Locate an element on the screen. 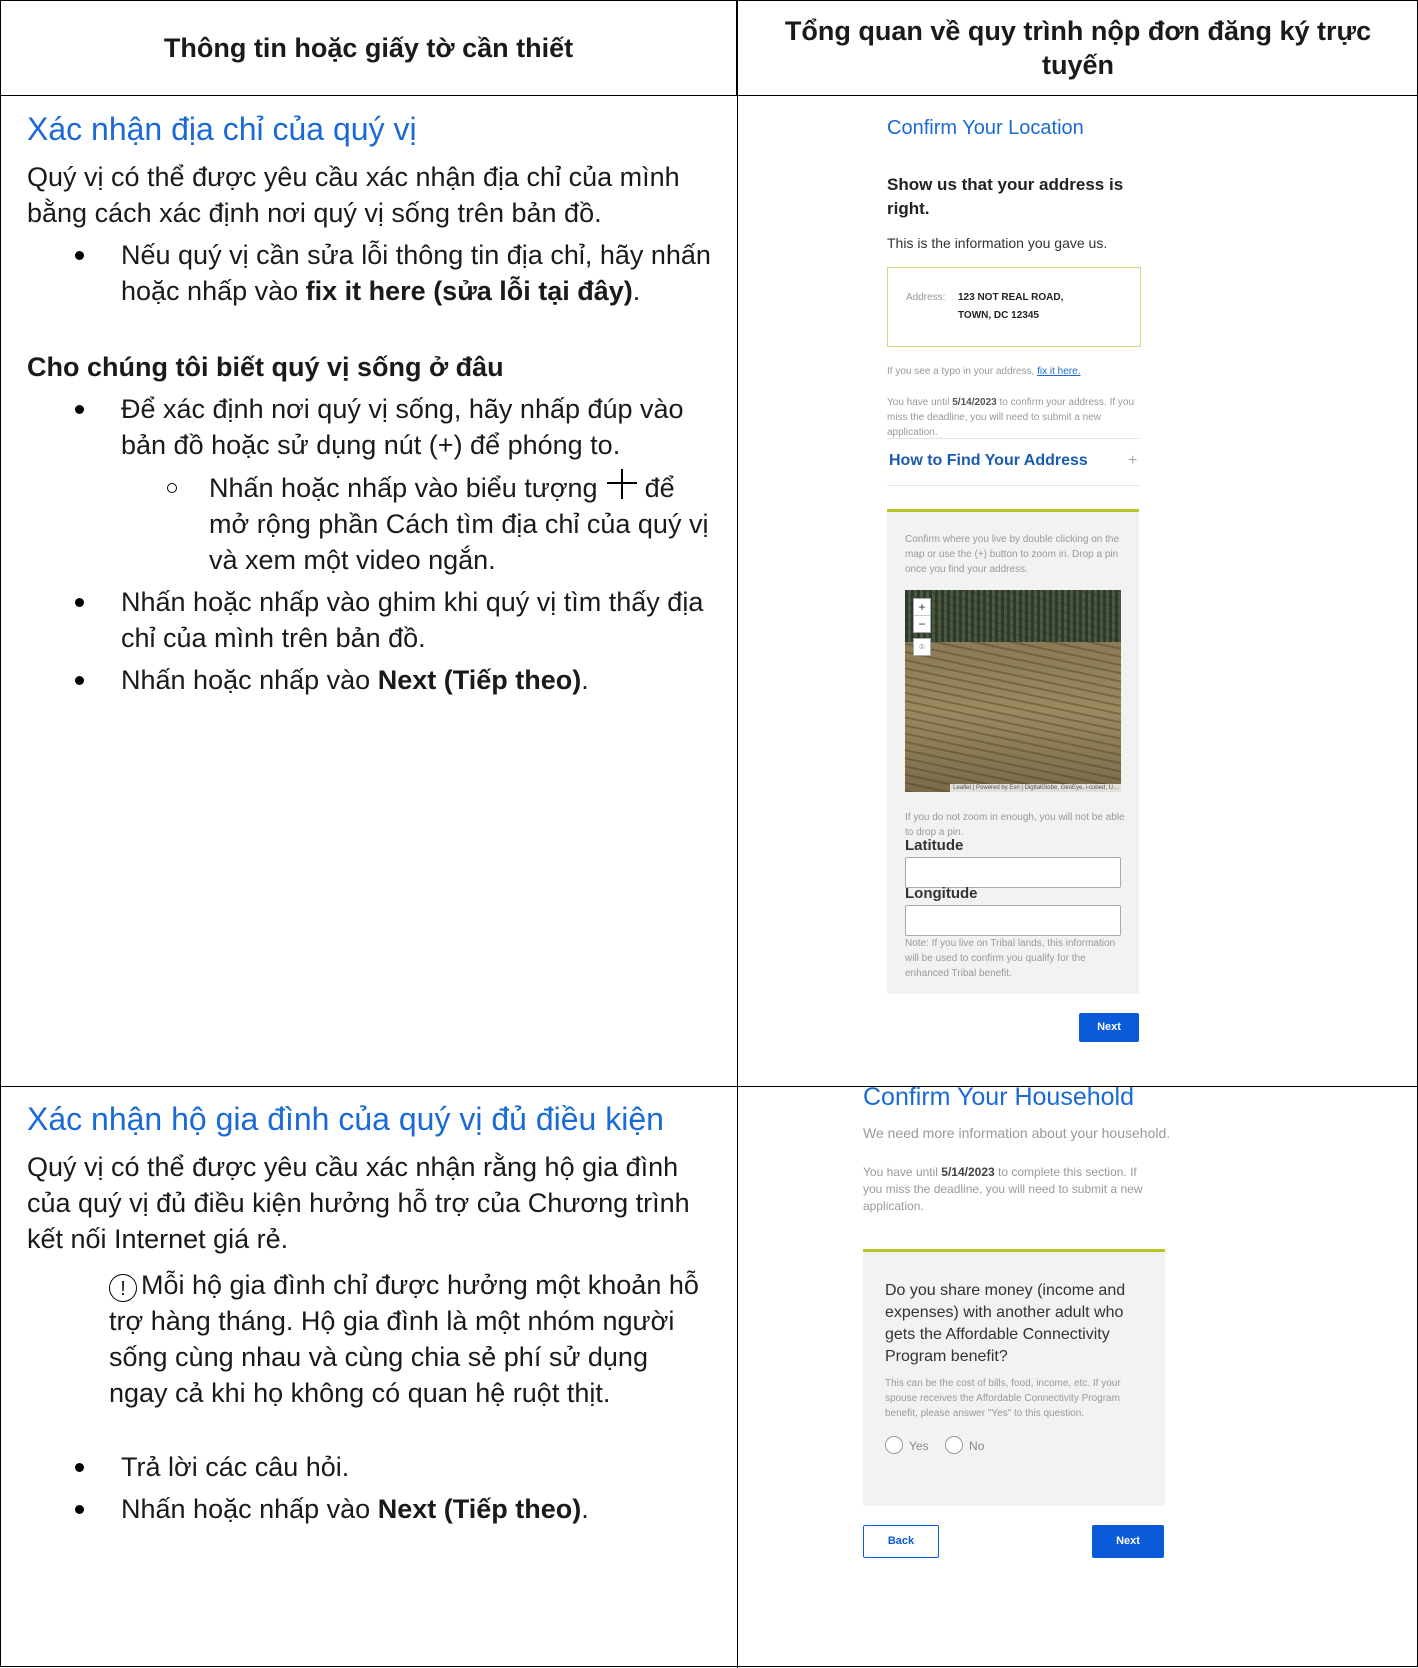 Image resolution: width=1418 pixels, height=1668 pixels. zoom-out-button: − is located at coordinates (922, 623).